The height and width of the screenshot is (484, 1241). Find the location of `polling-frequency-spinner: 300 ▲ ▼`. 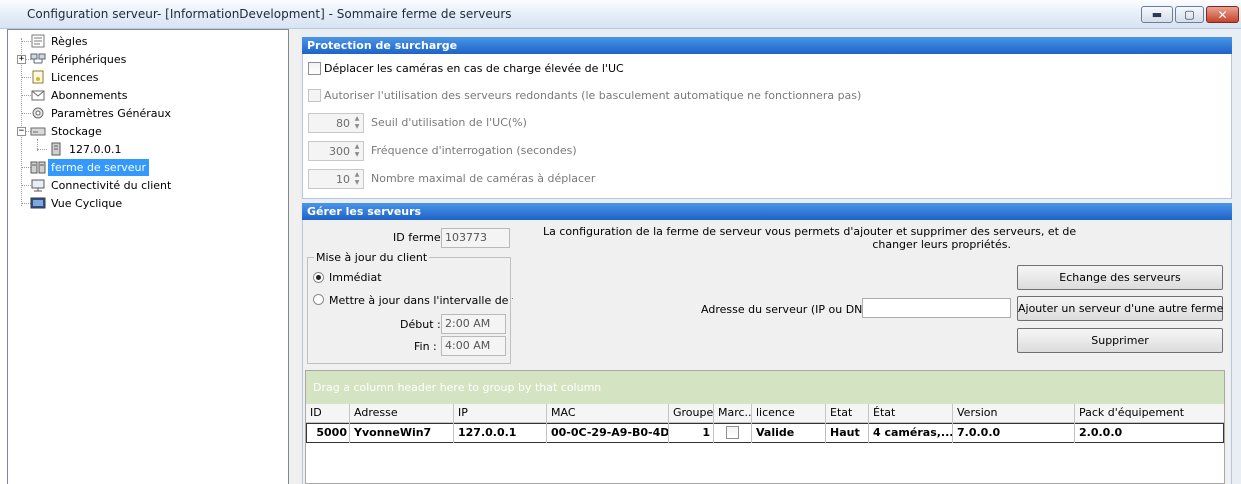

polling-frequency-spinner: 300 ▲ ▼ is located at coordinates (336, 151).